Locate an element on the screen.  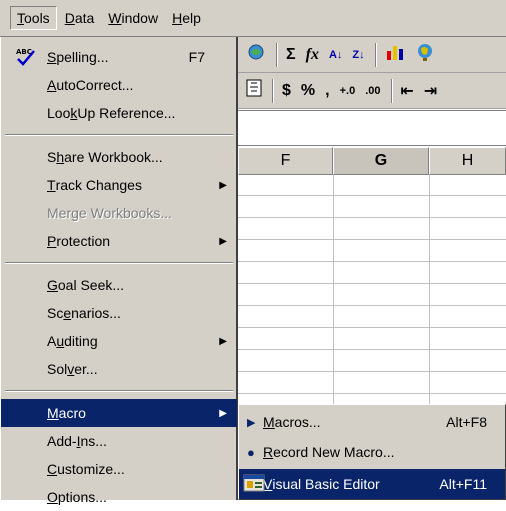
macros-arrow-icon: ▶ is located at coordinates (251, 422).